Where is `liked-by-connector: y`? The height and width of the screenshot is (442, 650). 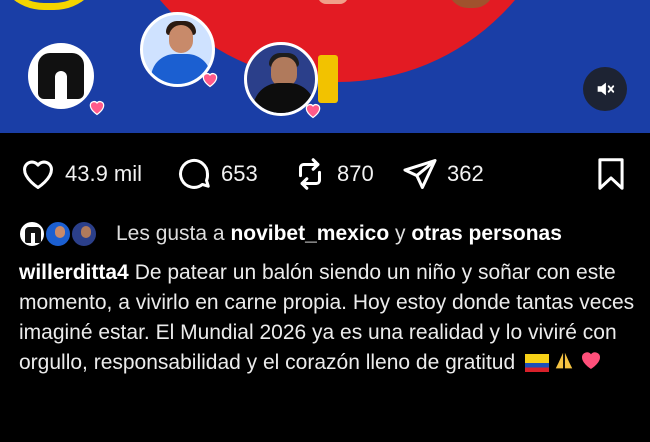
liked-by-connector: y is located at coordinates (400, 233).